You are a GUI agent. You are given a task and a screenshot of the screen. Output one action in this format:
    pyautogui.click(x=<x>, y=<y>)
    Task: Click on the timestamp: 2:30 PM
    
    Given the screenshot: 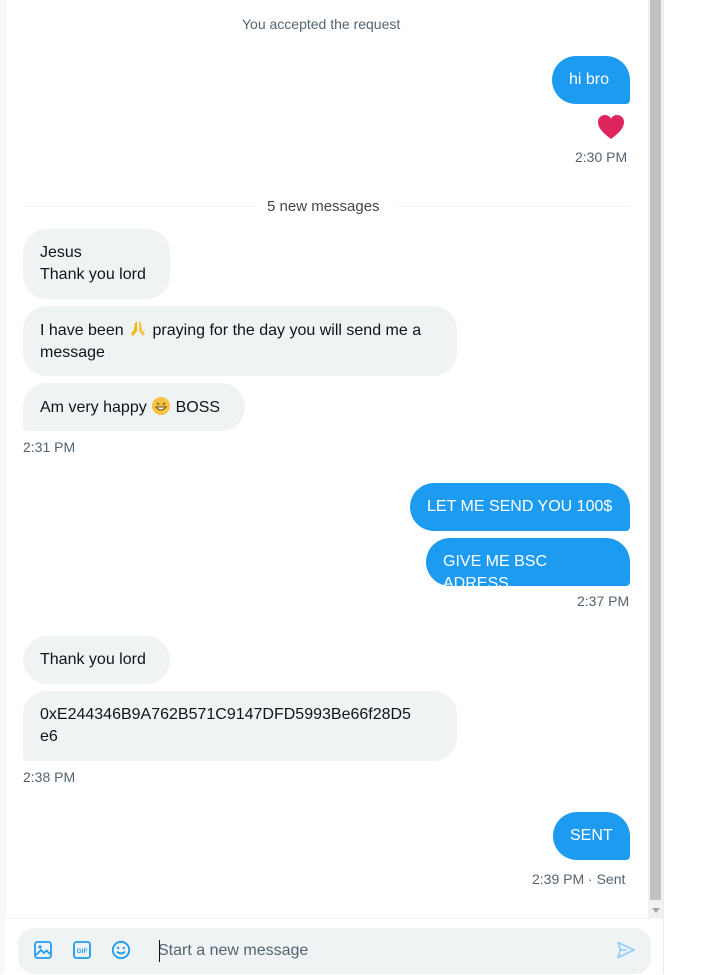 What is the action you would take?
    pyautogui.click(x=601, y=157)
    